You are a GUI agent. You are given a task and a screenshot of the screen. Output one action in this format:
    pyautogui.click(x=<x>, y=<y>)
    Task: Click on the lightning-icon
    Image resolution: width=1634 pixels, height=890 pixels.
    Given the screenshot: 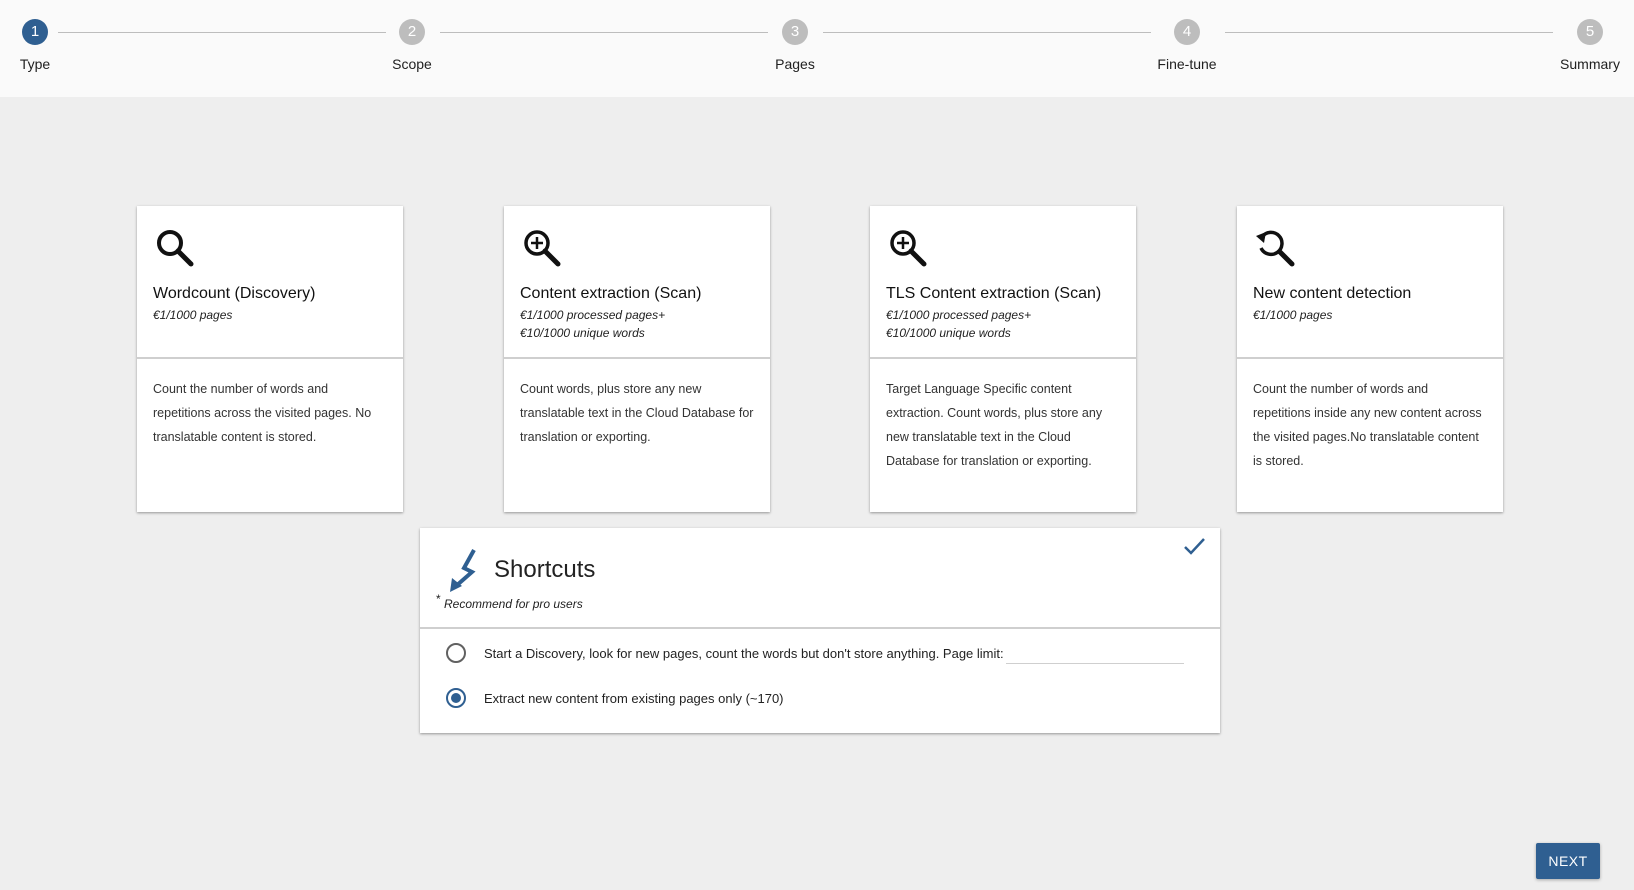 What is the action you would take?
    pyautogui.click(x=463, y=570)
    